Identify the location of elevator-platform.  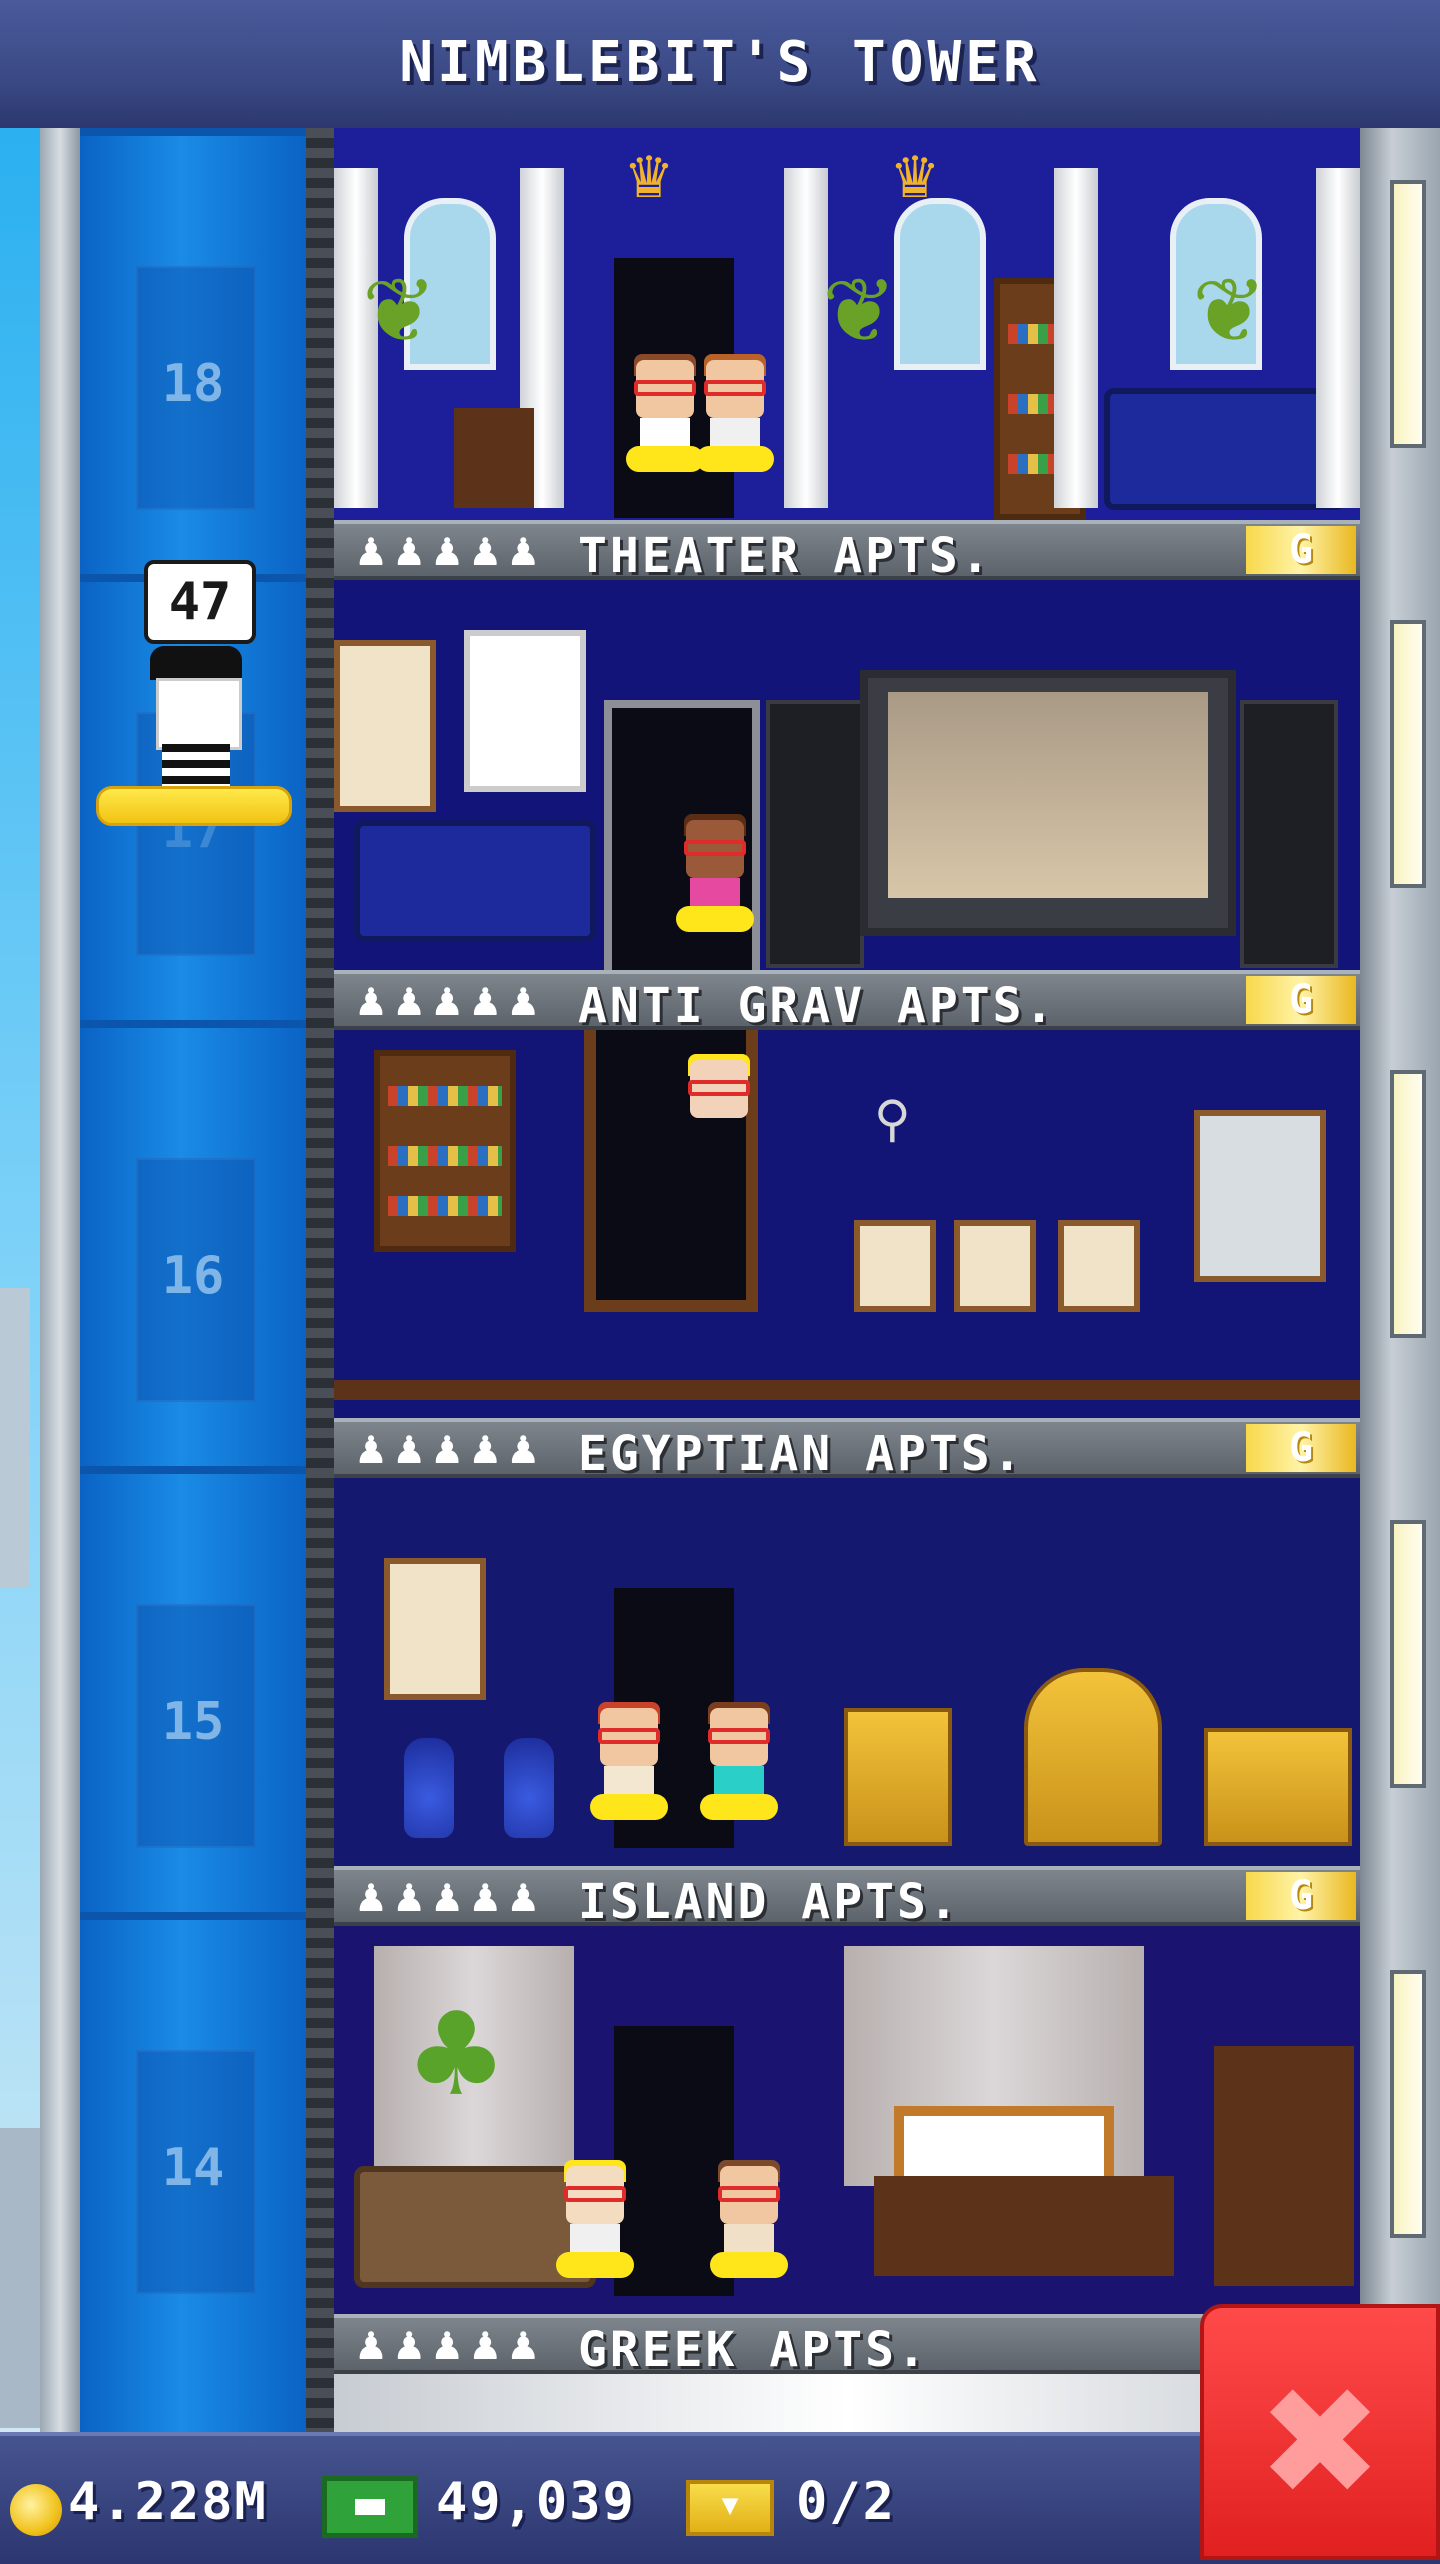
(194, 806).